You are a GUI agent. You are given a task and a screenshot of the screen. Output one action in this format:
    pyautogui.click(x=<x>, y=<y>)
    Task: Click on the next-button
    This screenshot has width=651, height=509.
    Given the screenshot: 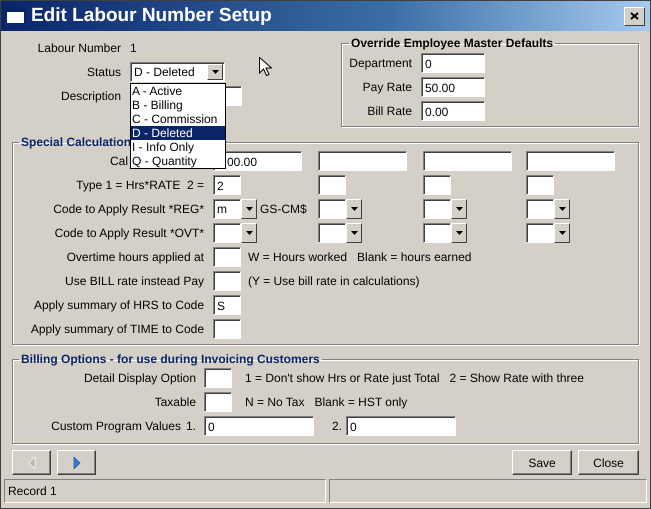 What is the action you would take?
    pyautogui.click(x=76, y=462)
    